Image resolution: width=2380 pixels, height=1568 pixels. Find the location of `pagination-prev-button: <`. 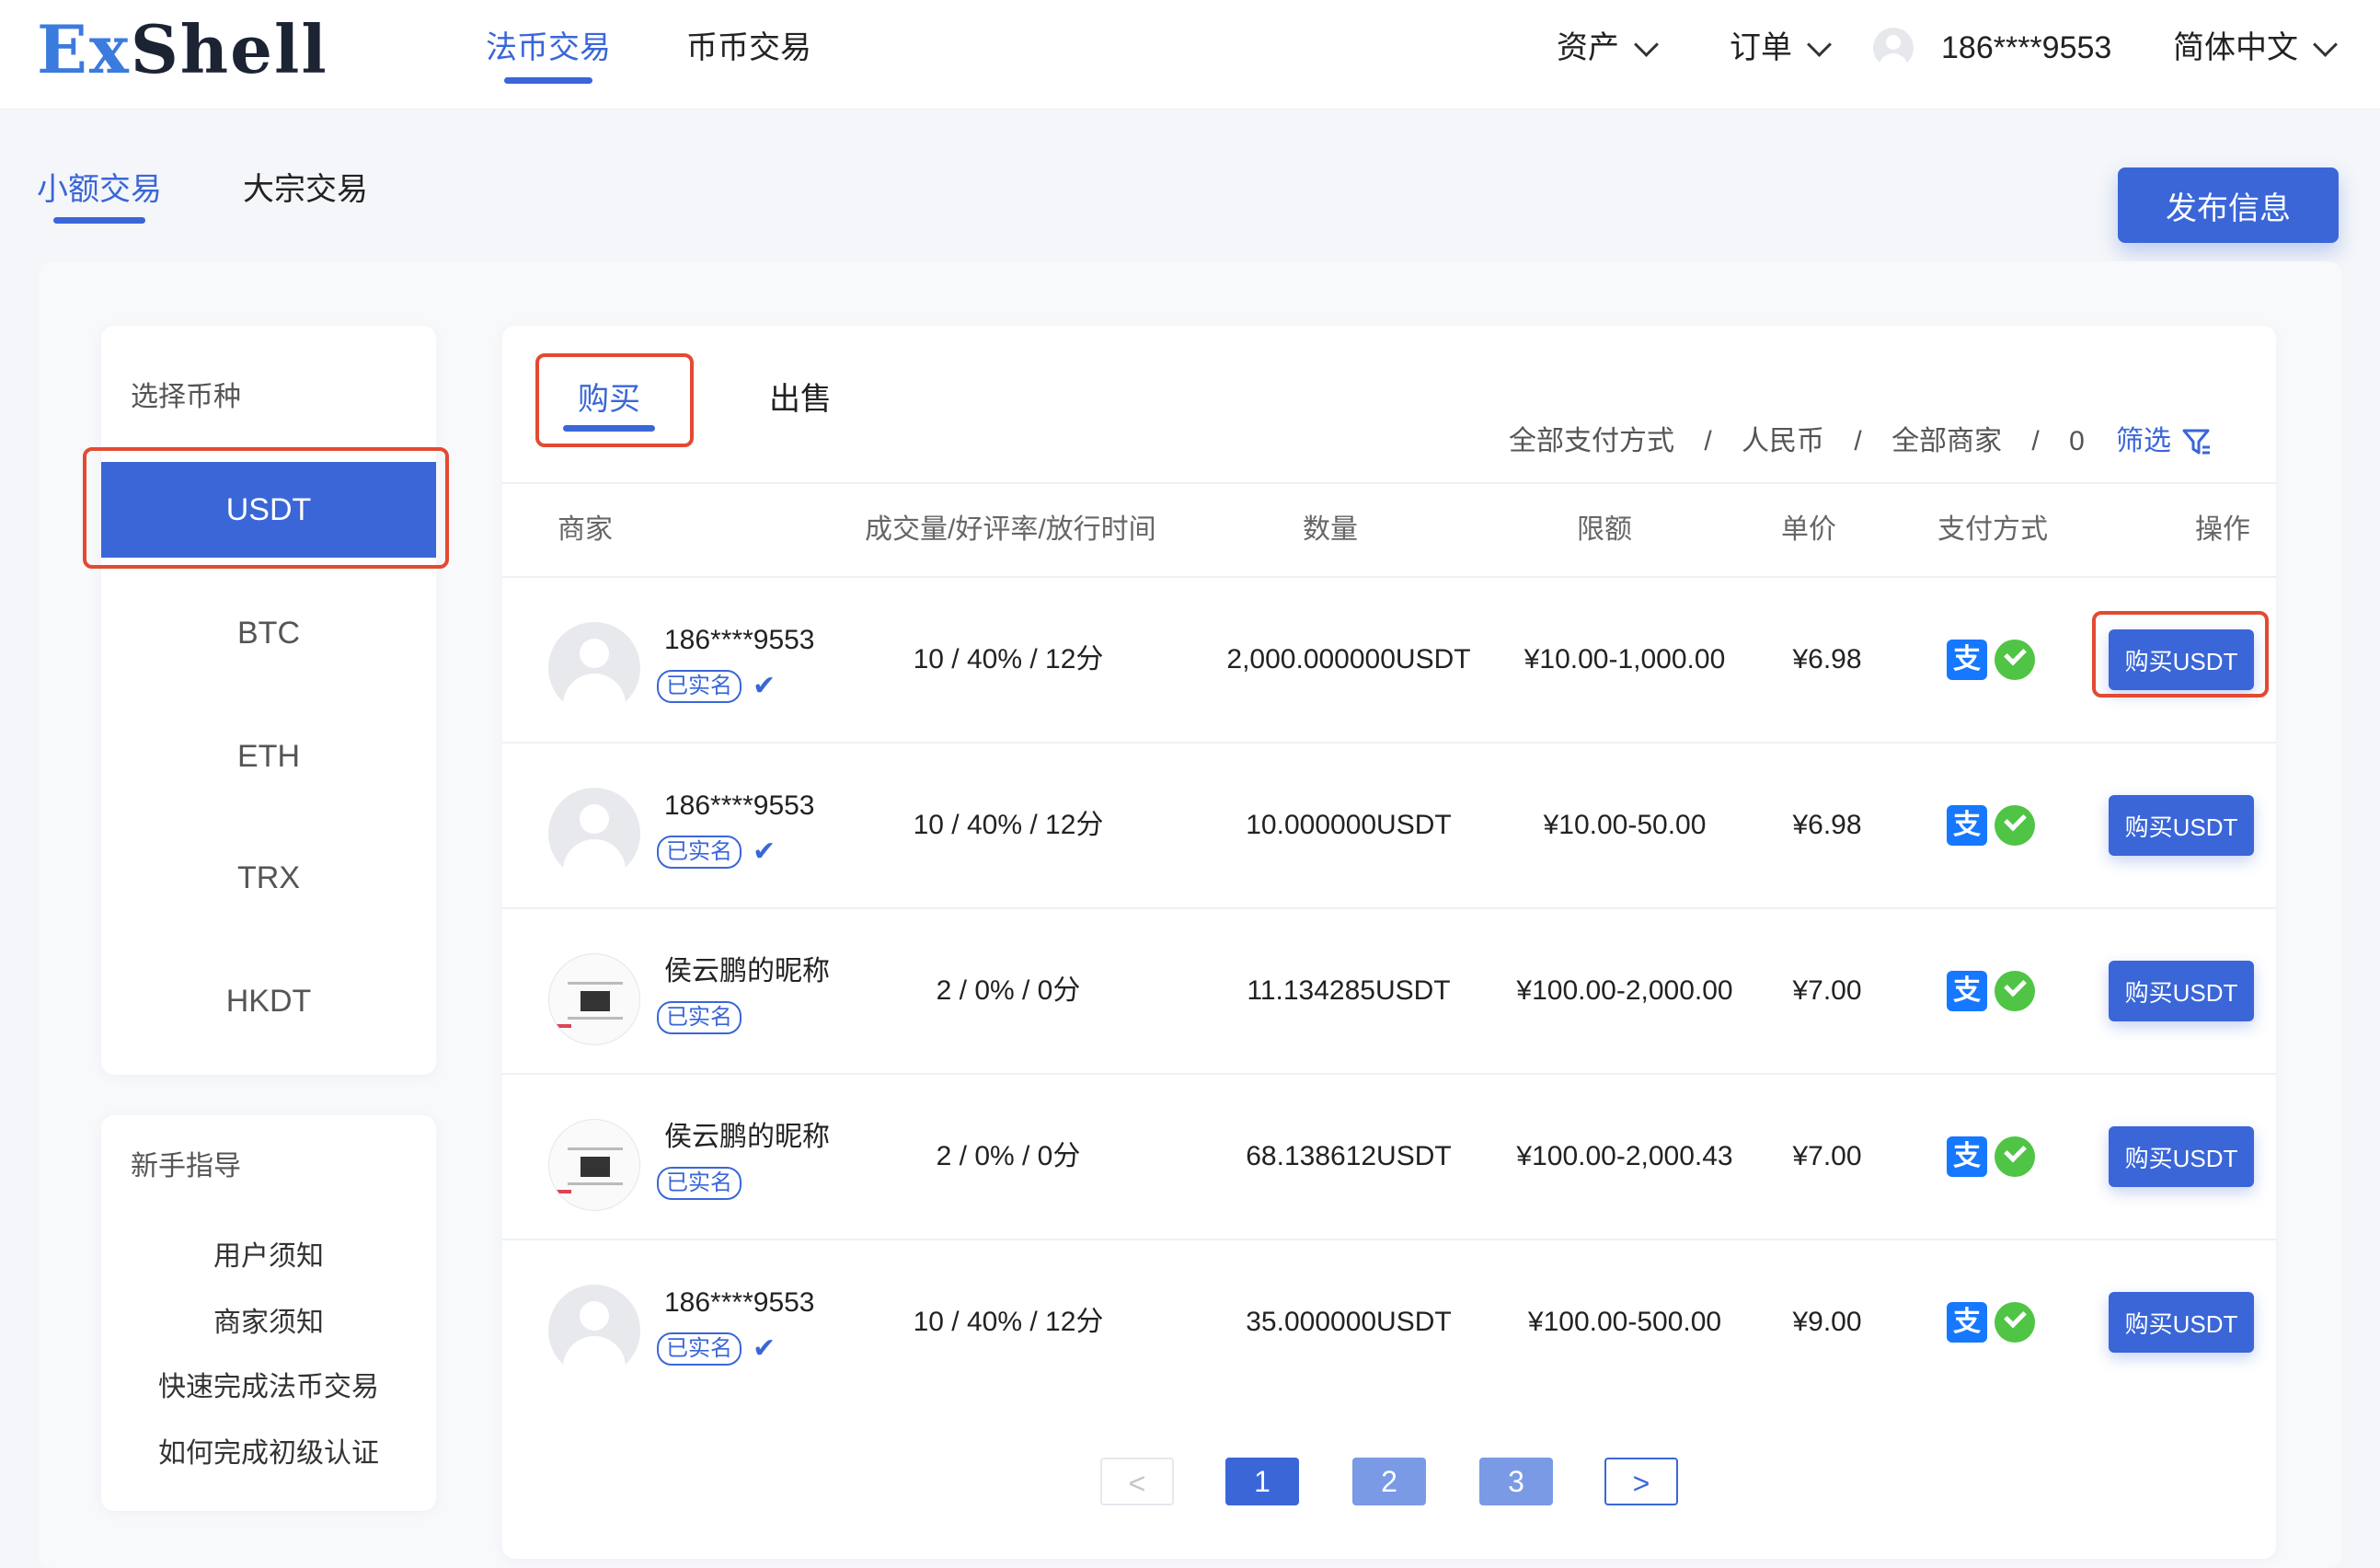

pagination-prev-button: < is located at coordinates (1137, 1481).